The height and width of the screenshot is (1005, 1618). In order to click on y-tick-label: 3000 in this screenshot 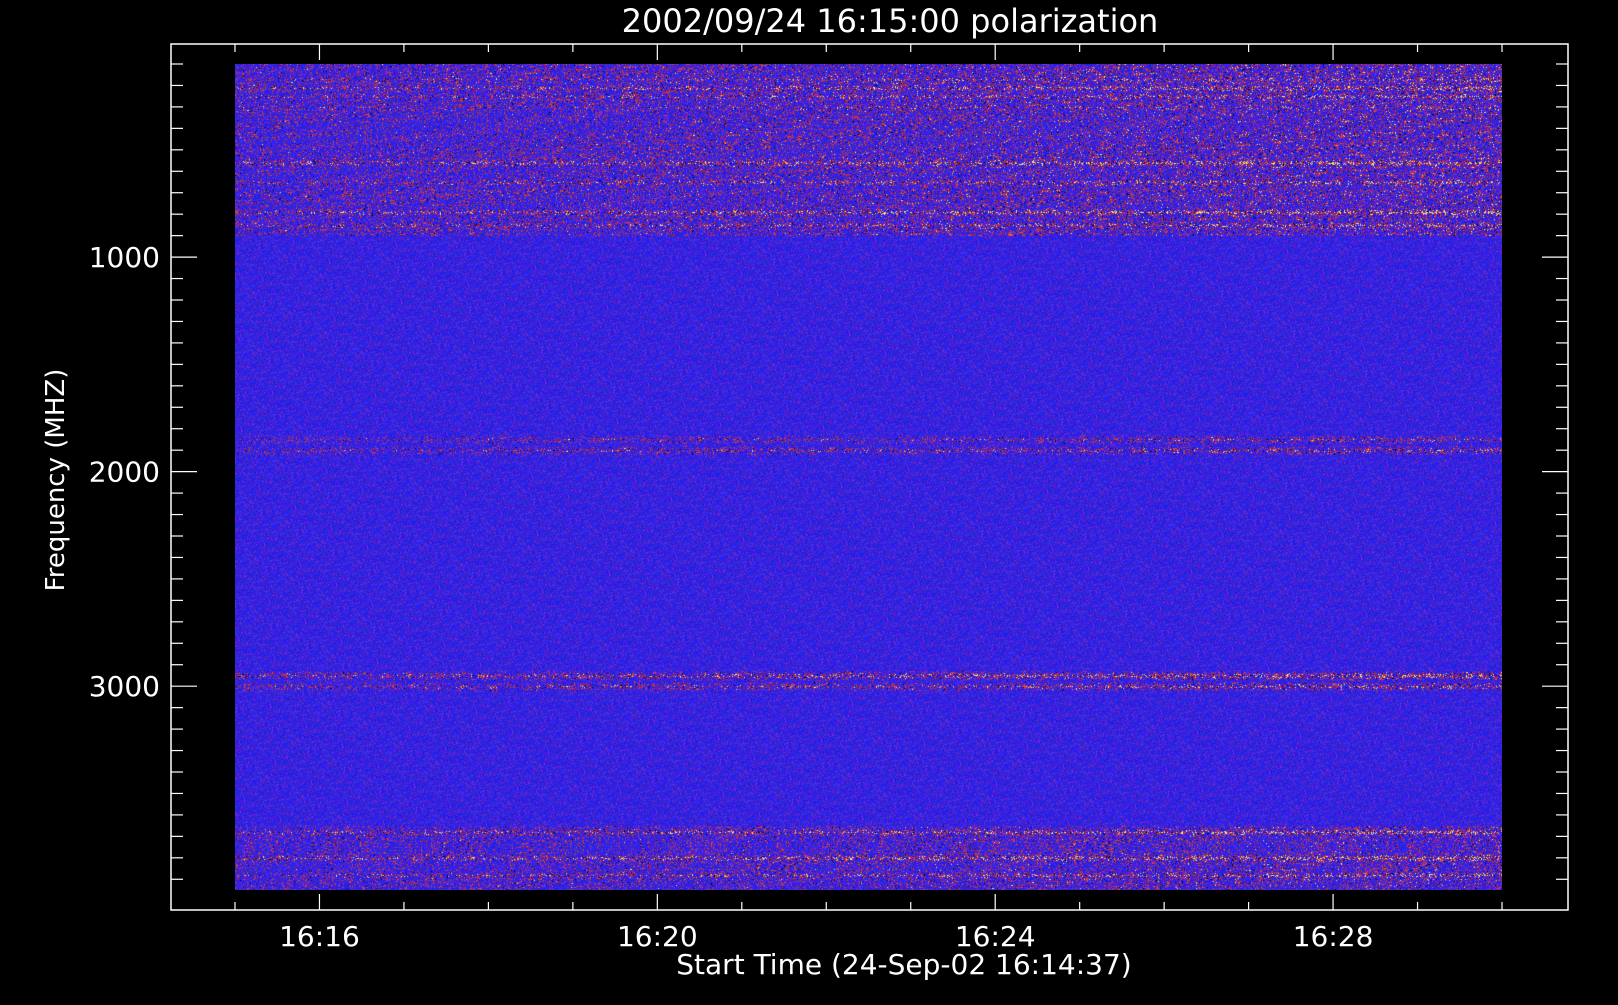, I will do `click(124, 686)`.